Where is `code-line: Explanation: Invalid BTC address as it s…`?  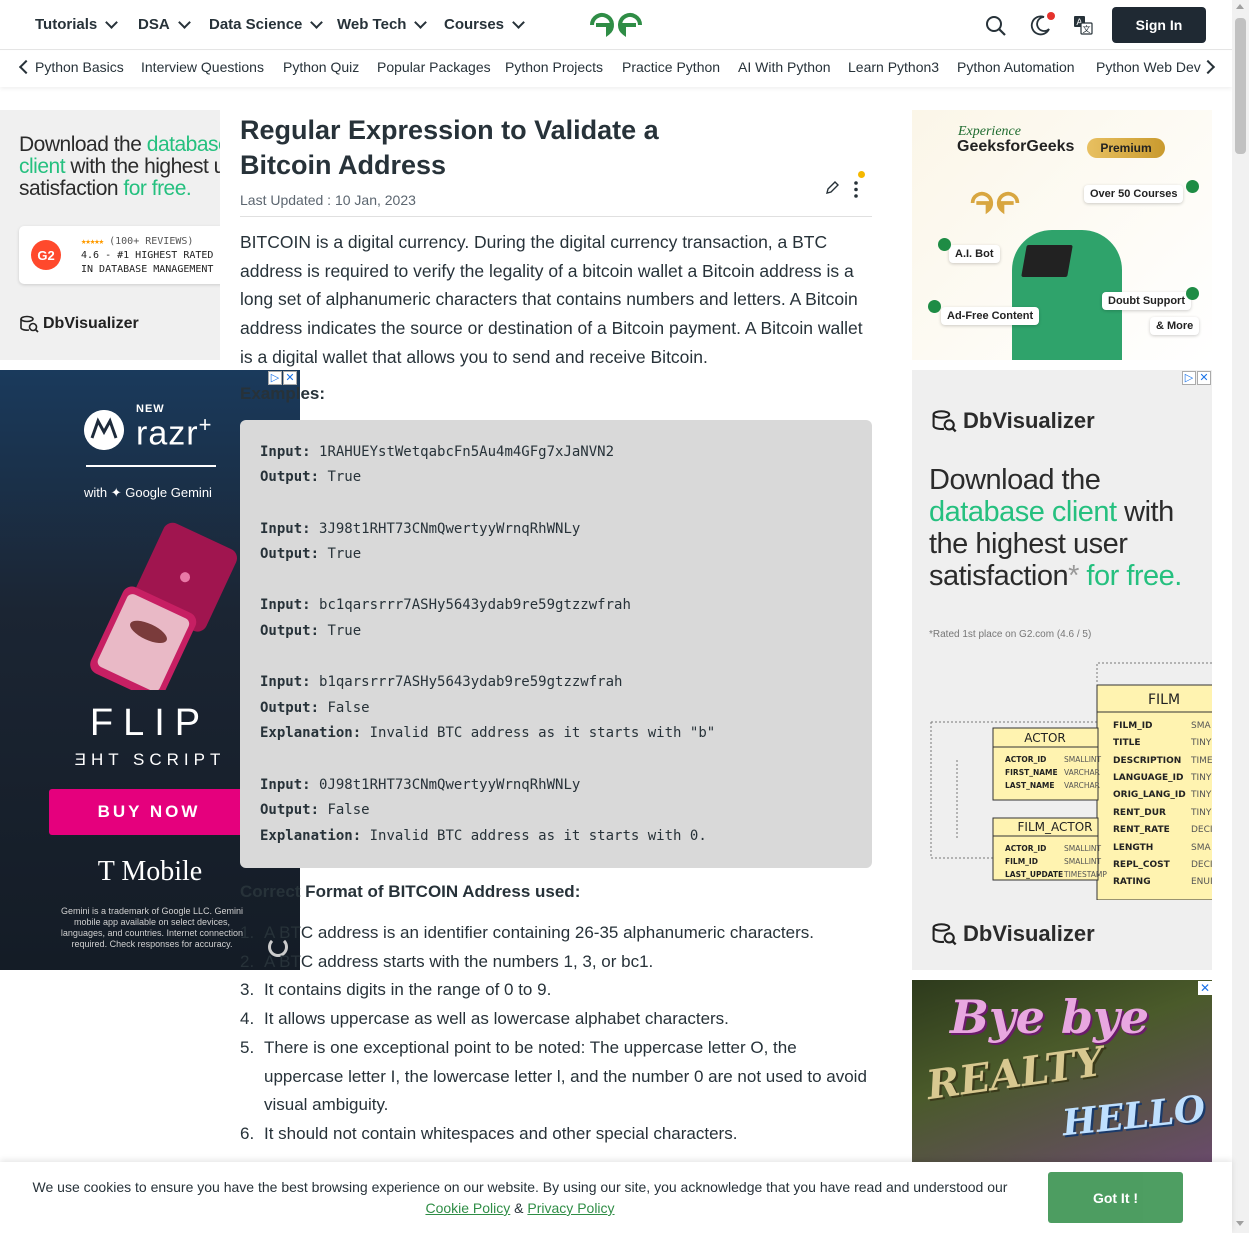 code-line: Explanation: Invalid BTC address as it s… is located at coordinates (488, 733).